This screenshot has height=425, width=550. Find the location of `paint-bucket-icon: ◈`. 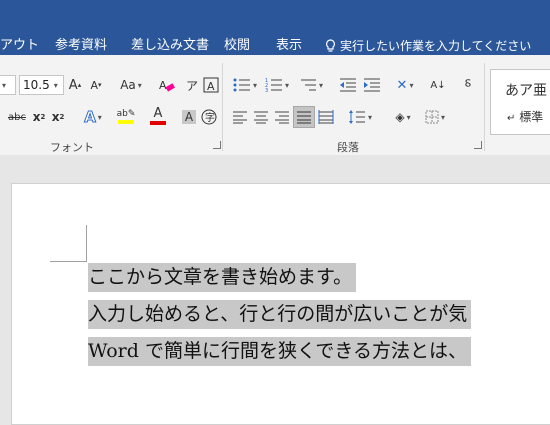

paint-bucket-icon: ◈ is located at coordinates (400, 117).